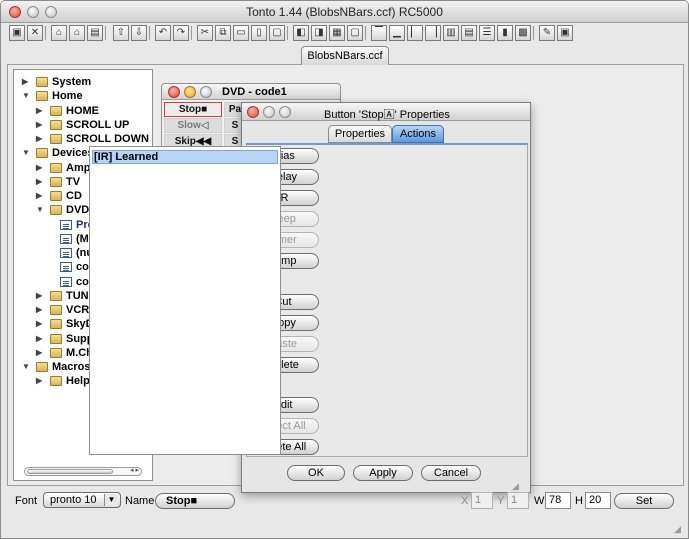 The image size is (689, 539). I want to click on tree-item-label: Macros, so click(71, 367).